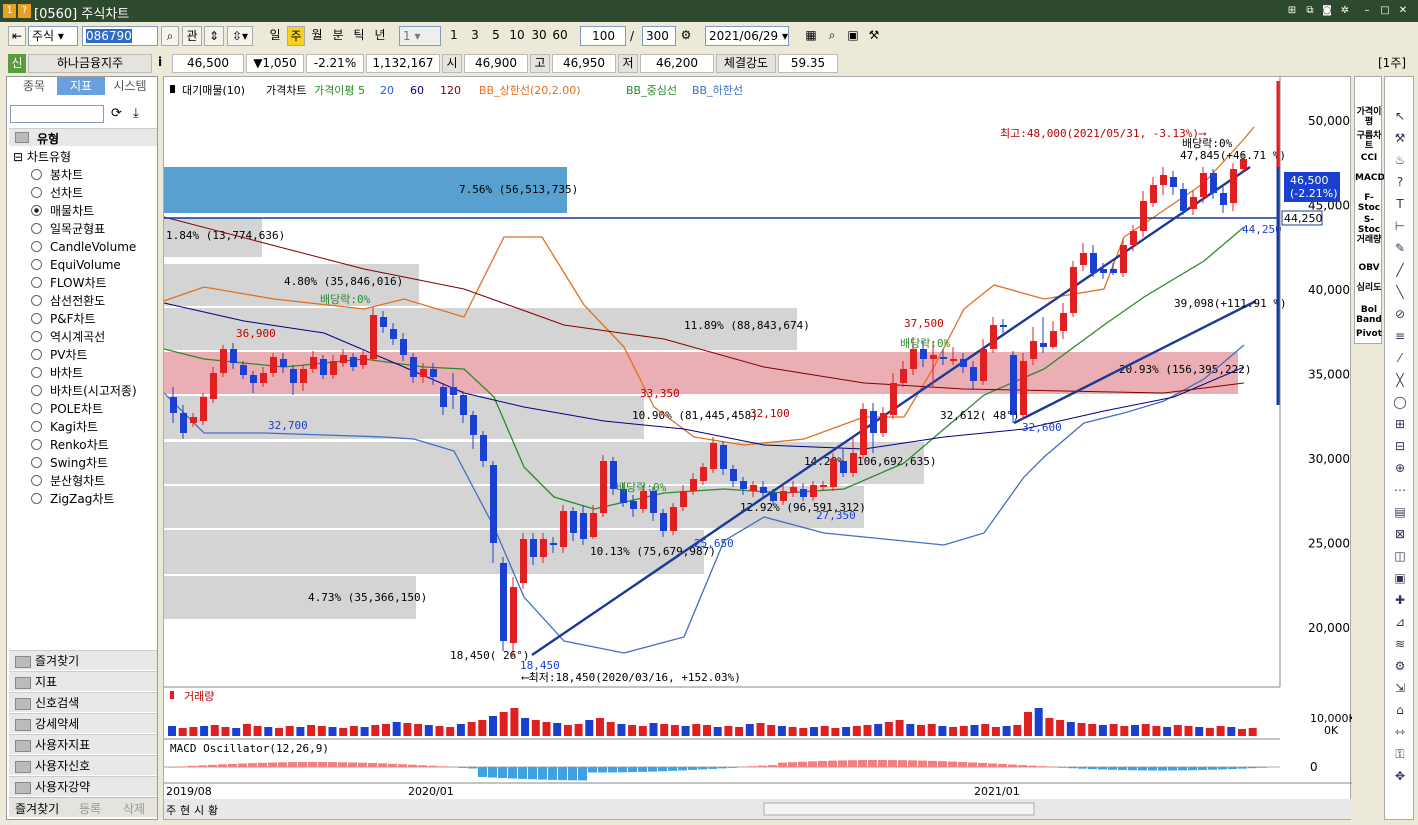 The height and width of the screenshot is (825, 1418). Describe the element at coordinates (68, 301) in the screenshot. I see `chart-type-option: 삼선전환도` at that location.